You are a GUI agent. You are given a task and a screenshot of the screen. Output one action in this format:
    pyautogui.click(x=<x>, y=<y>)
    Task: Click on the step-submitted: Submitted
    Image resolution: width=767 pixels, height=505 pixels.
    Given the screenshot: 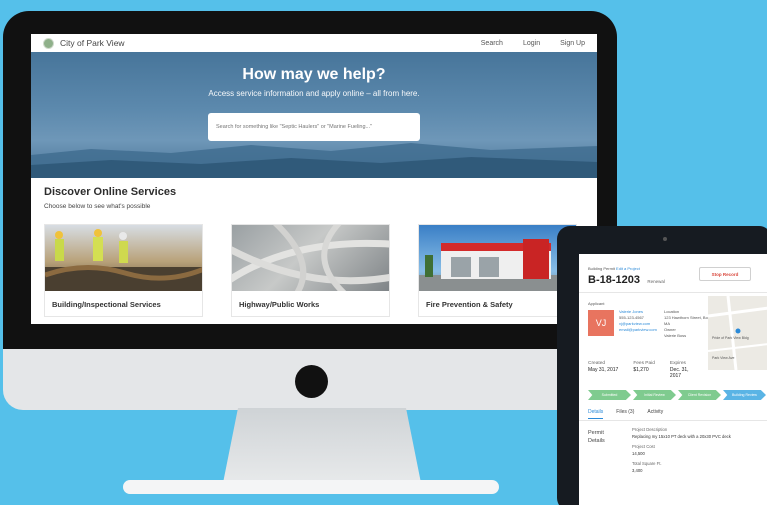 What is the action you would take?
    pyautogui.click(x=609, y=395)
    